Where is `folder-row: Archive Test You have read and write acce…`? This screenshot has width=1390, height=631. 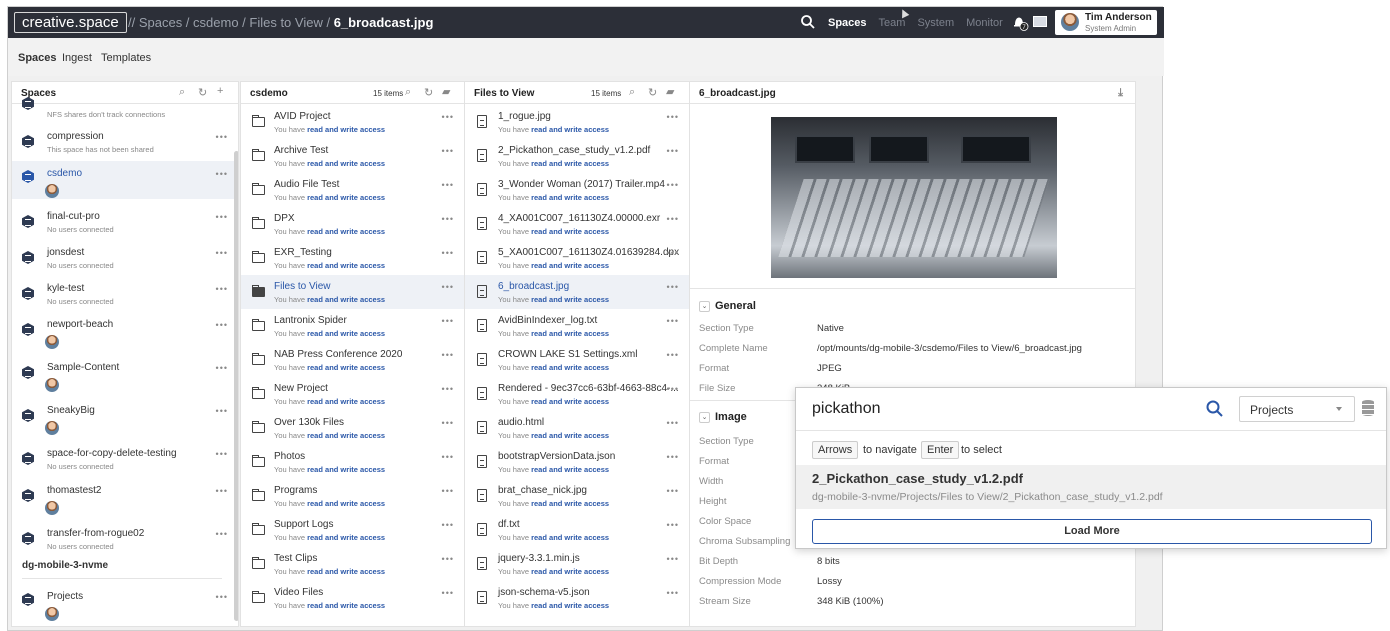
folder-row: Archive Test You have read and write acce… is located at coordinates (352, 156).